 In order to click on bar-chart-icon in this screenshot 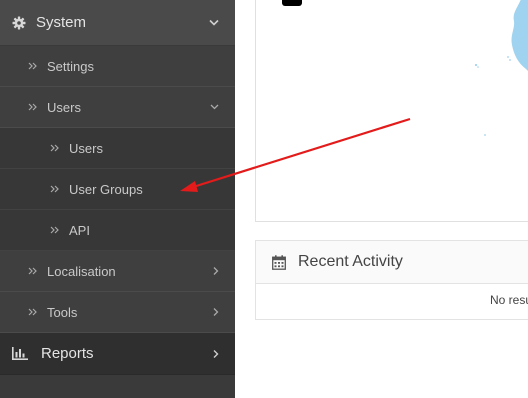, I will do `click(20, 353)`.